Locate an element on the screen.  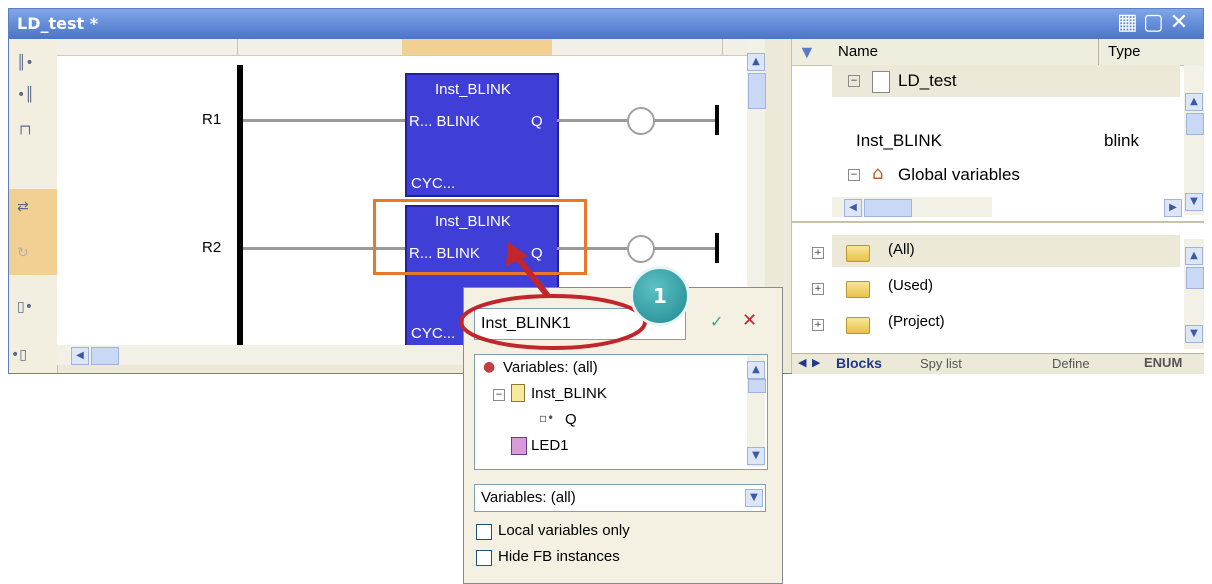
pointer-arrow is located at coordinates (532, 276).